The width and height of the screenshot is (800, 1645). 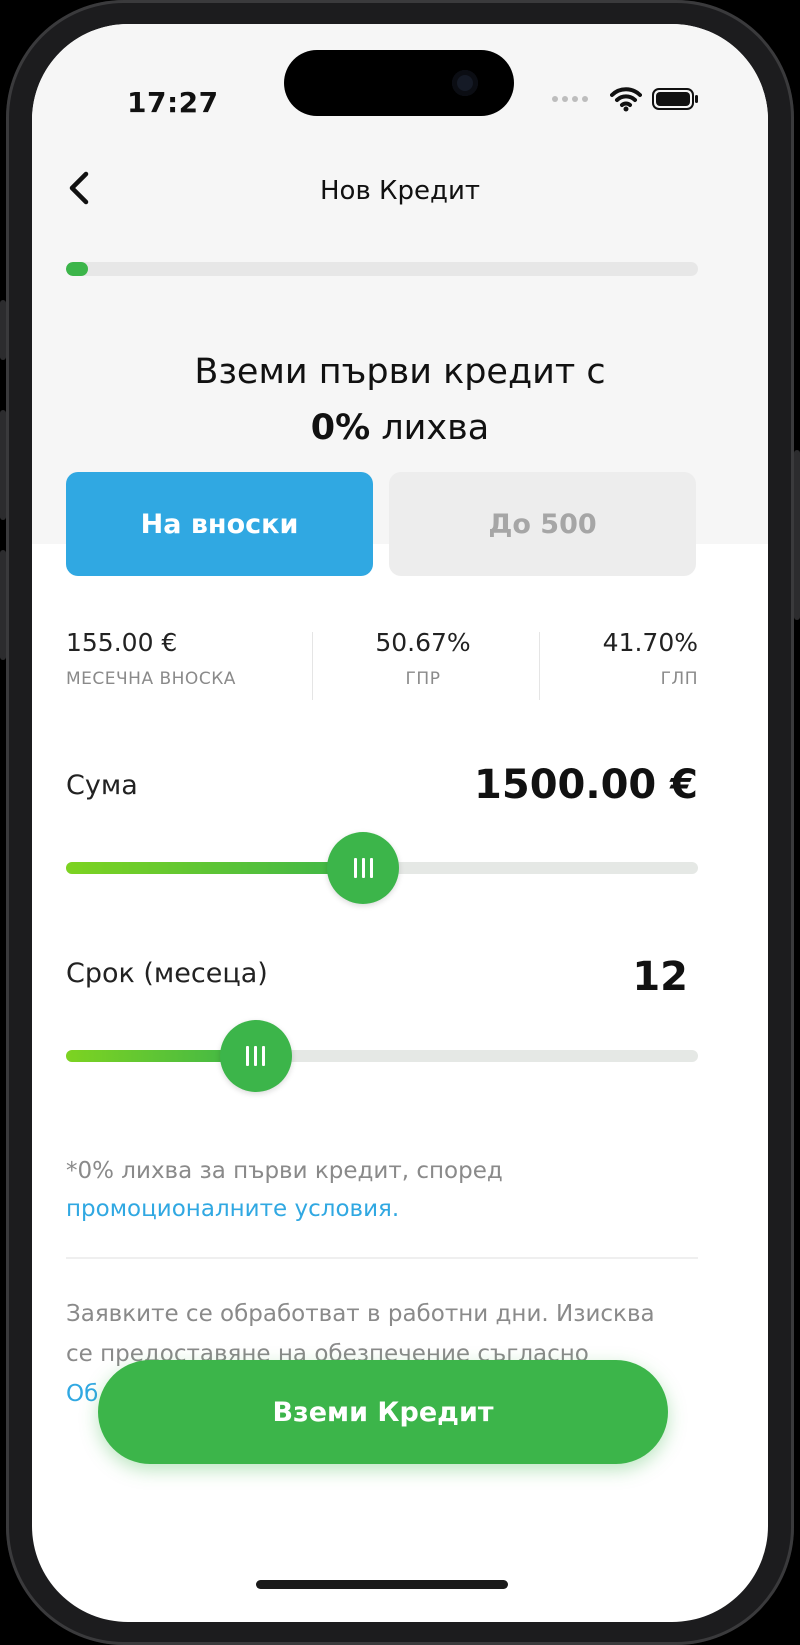 What do you see at coordinates (215, 868) in the screenshot?
I see `amount-slider-fill` at bounding box center [215, 868].